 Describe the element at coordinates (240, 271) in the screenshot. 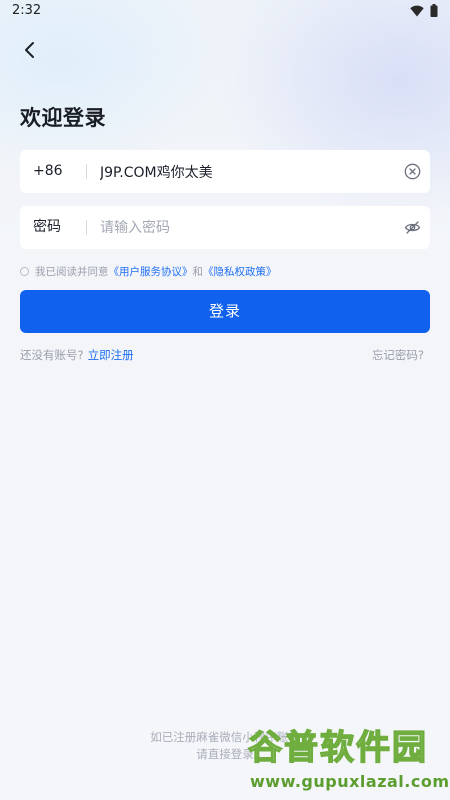

I see `privacy-policy-link: 《隐私权政策》` at that location.